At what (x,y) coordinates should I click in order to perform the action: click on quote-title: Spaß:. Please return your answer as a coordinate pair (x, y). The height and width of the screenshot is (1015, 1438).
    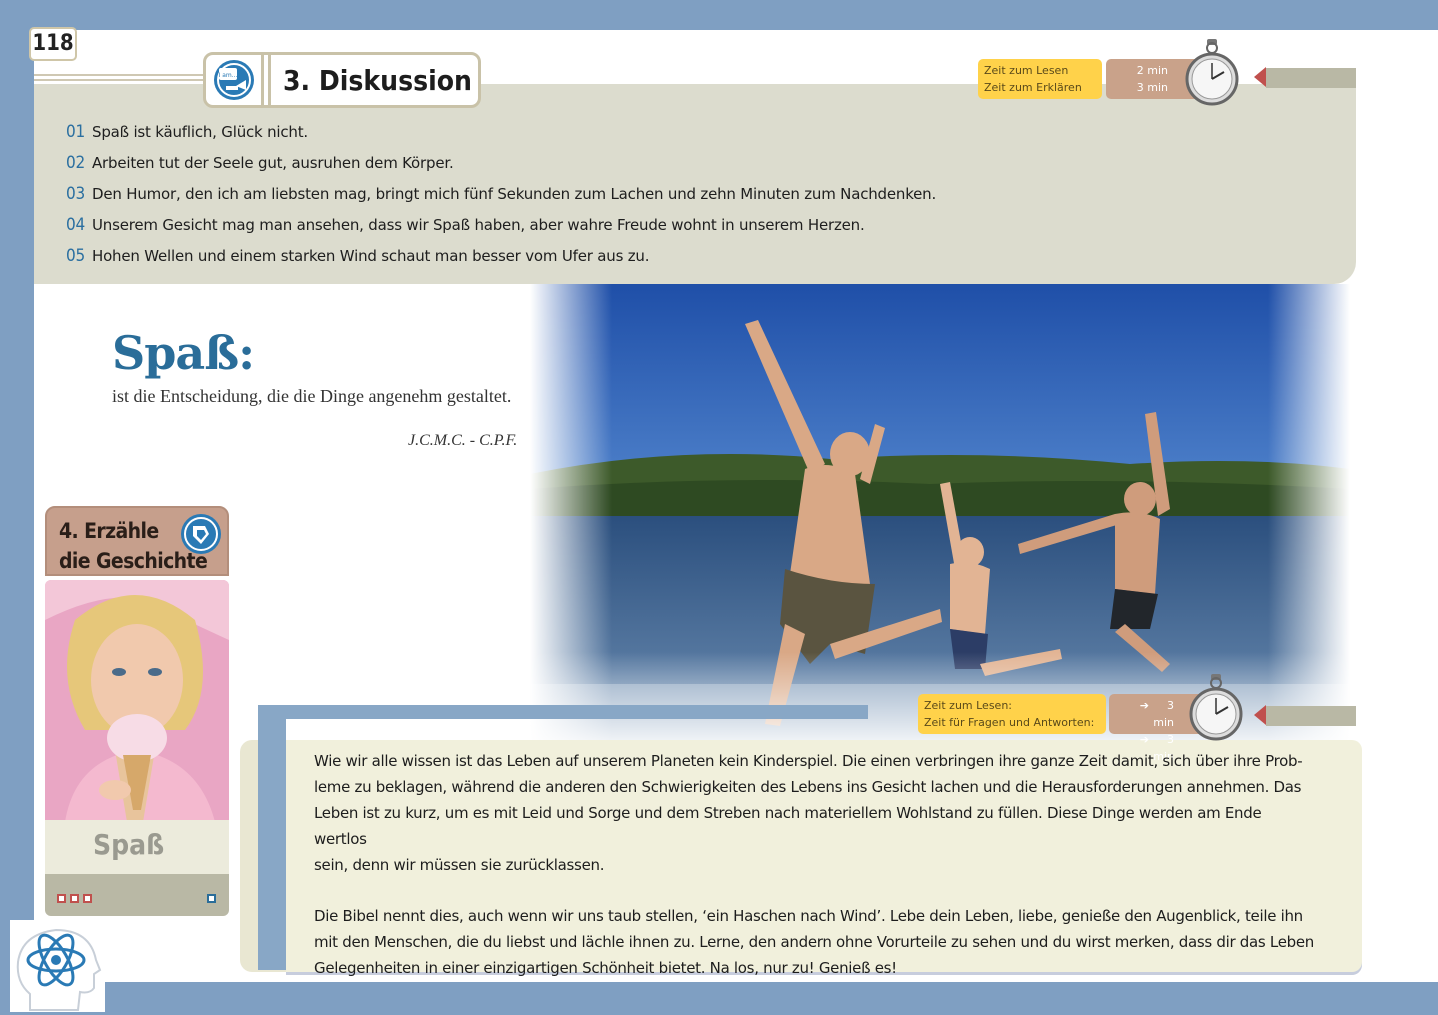
    Looking at the image, I should click on (183, 353).